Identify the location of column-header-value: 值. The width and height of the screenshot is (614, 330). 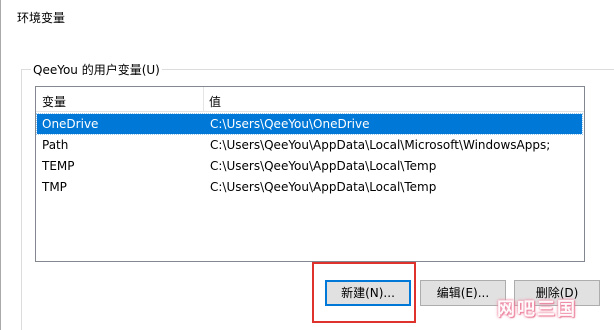
(215, 101).